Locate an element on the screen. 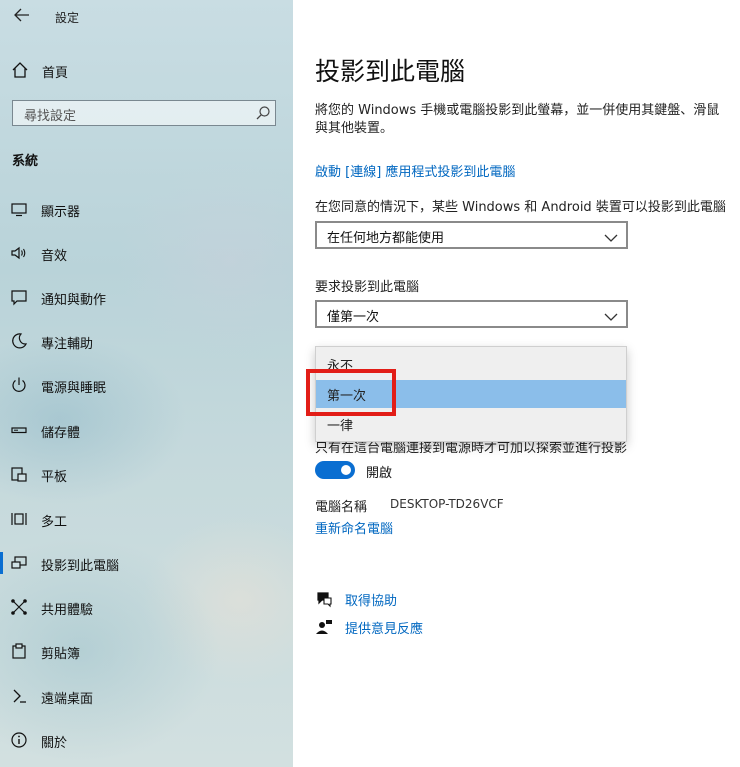  pin-caption: 要求投影到此電腦 is located at coordinates (367, 287).